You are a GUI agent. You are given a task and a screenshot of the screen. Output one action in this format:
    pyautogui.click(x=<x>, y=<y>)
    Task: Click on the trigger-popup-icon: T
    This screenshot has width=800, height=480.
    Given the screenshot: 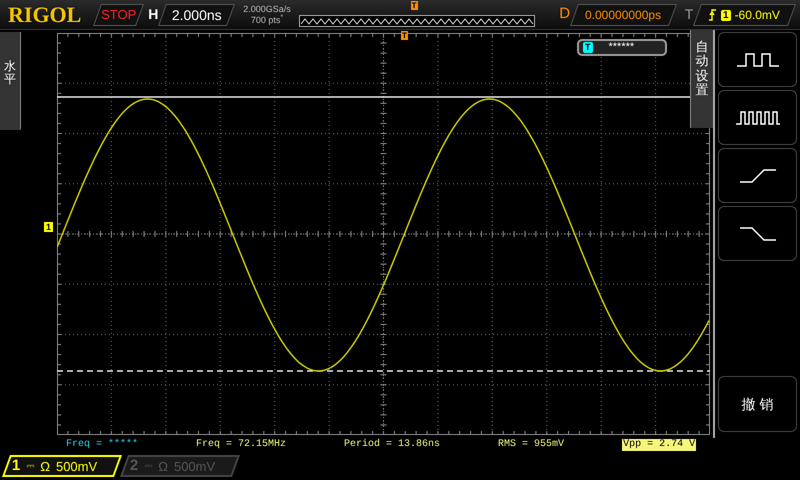 What is the action you would take?
    pyautogui.click(x=587, y=47)
    